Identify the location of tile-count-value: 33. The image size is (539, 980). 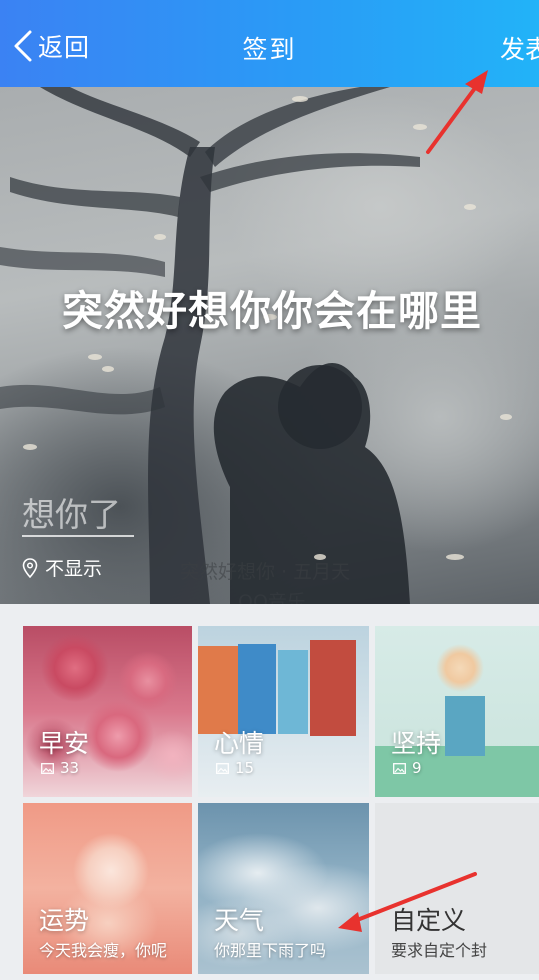
(70, 768).